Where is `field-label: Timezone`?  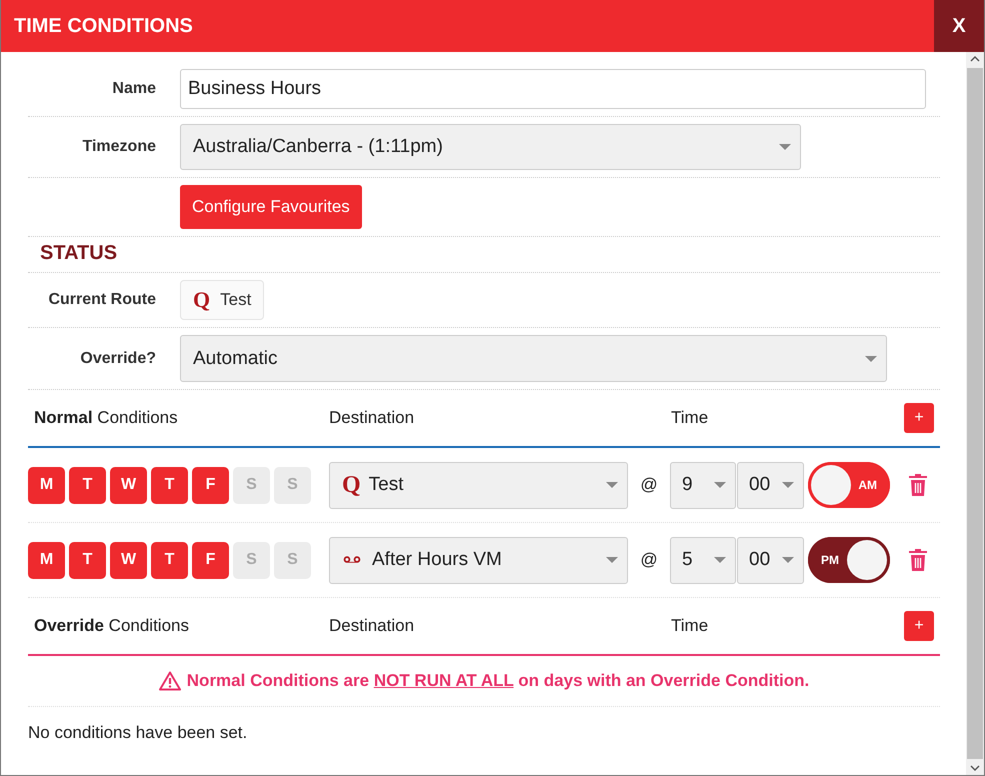
field-label: Timezone is located at coordinates (119, 147).